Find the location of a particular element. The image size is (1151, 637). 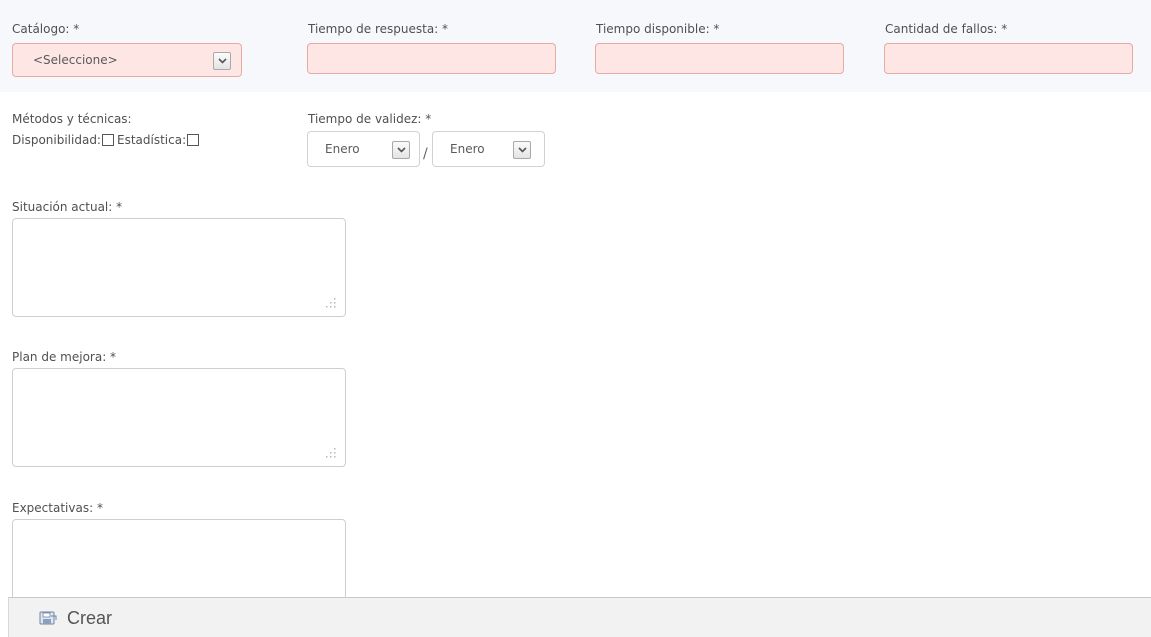

expectativas-label: Expectativas: * is located at coordinates (57, 508).